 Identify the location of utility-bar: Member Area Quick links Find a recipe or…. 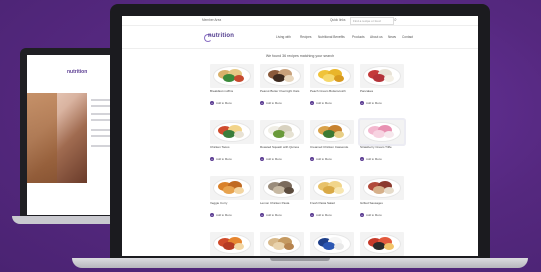
(300, 21).